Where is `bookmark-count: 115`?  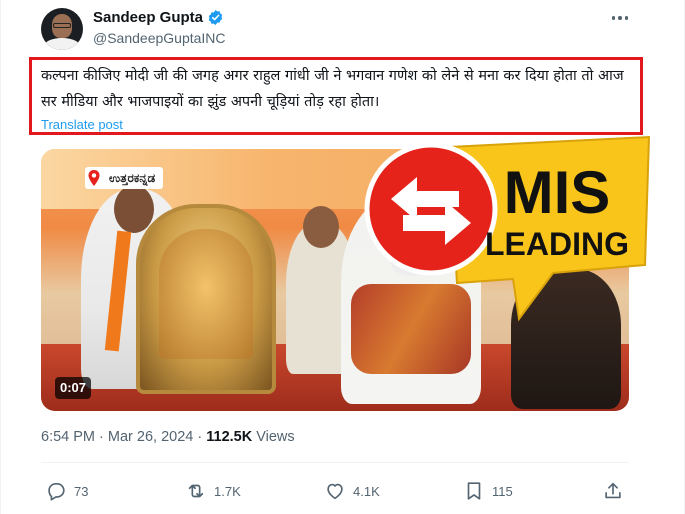
bookmark-count: 115 is located at coordinates (502, 491).